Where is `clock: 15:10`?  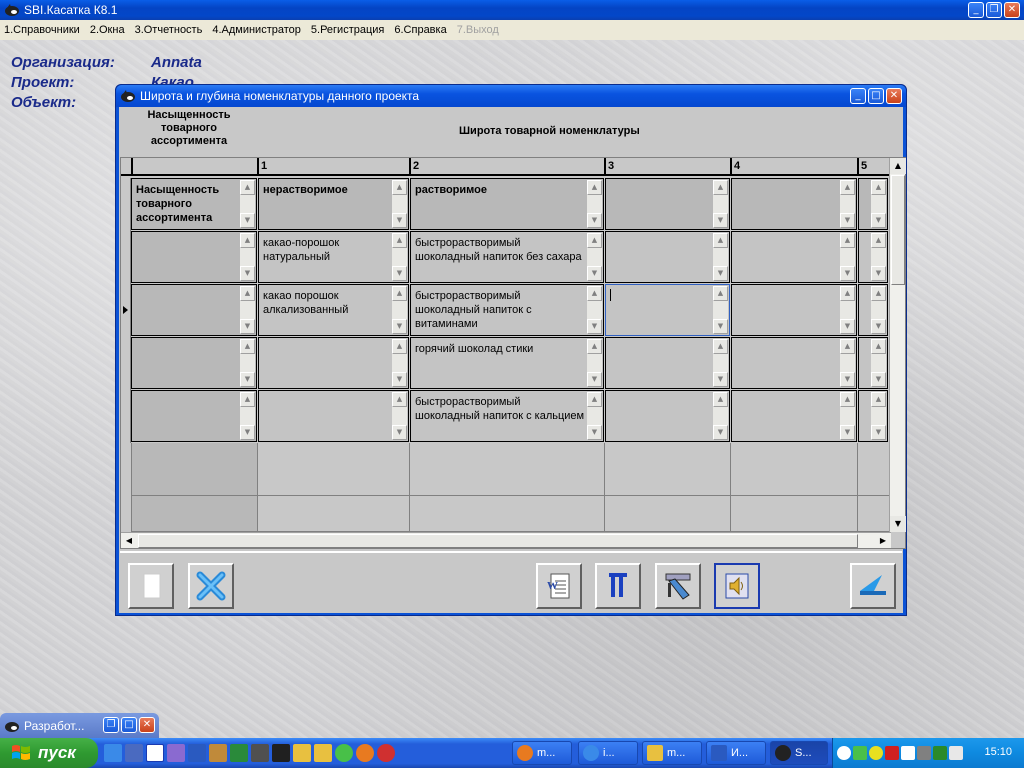
clock: 15:10 is located at coordinates (998, 752).